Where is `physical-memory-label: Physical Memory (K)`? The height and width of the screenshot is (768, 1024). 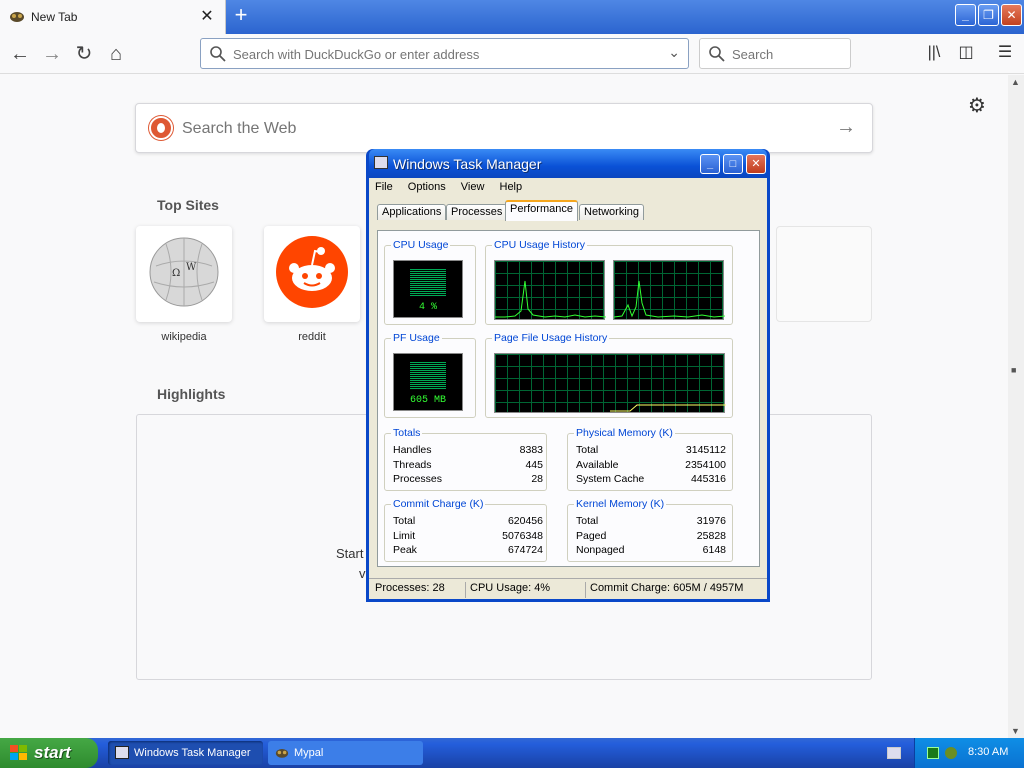
physical-memory-label: Physical Memory (K) is located at coordinates (624, 433).